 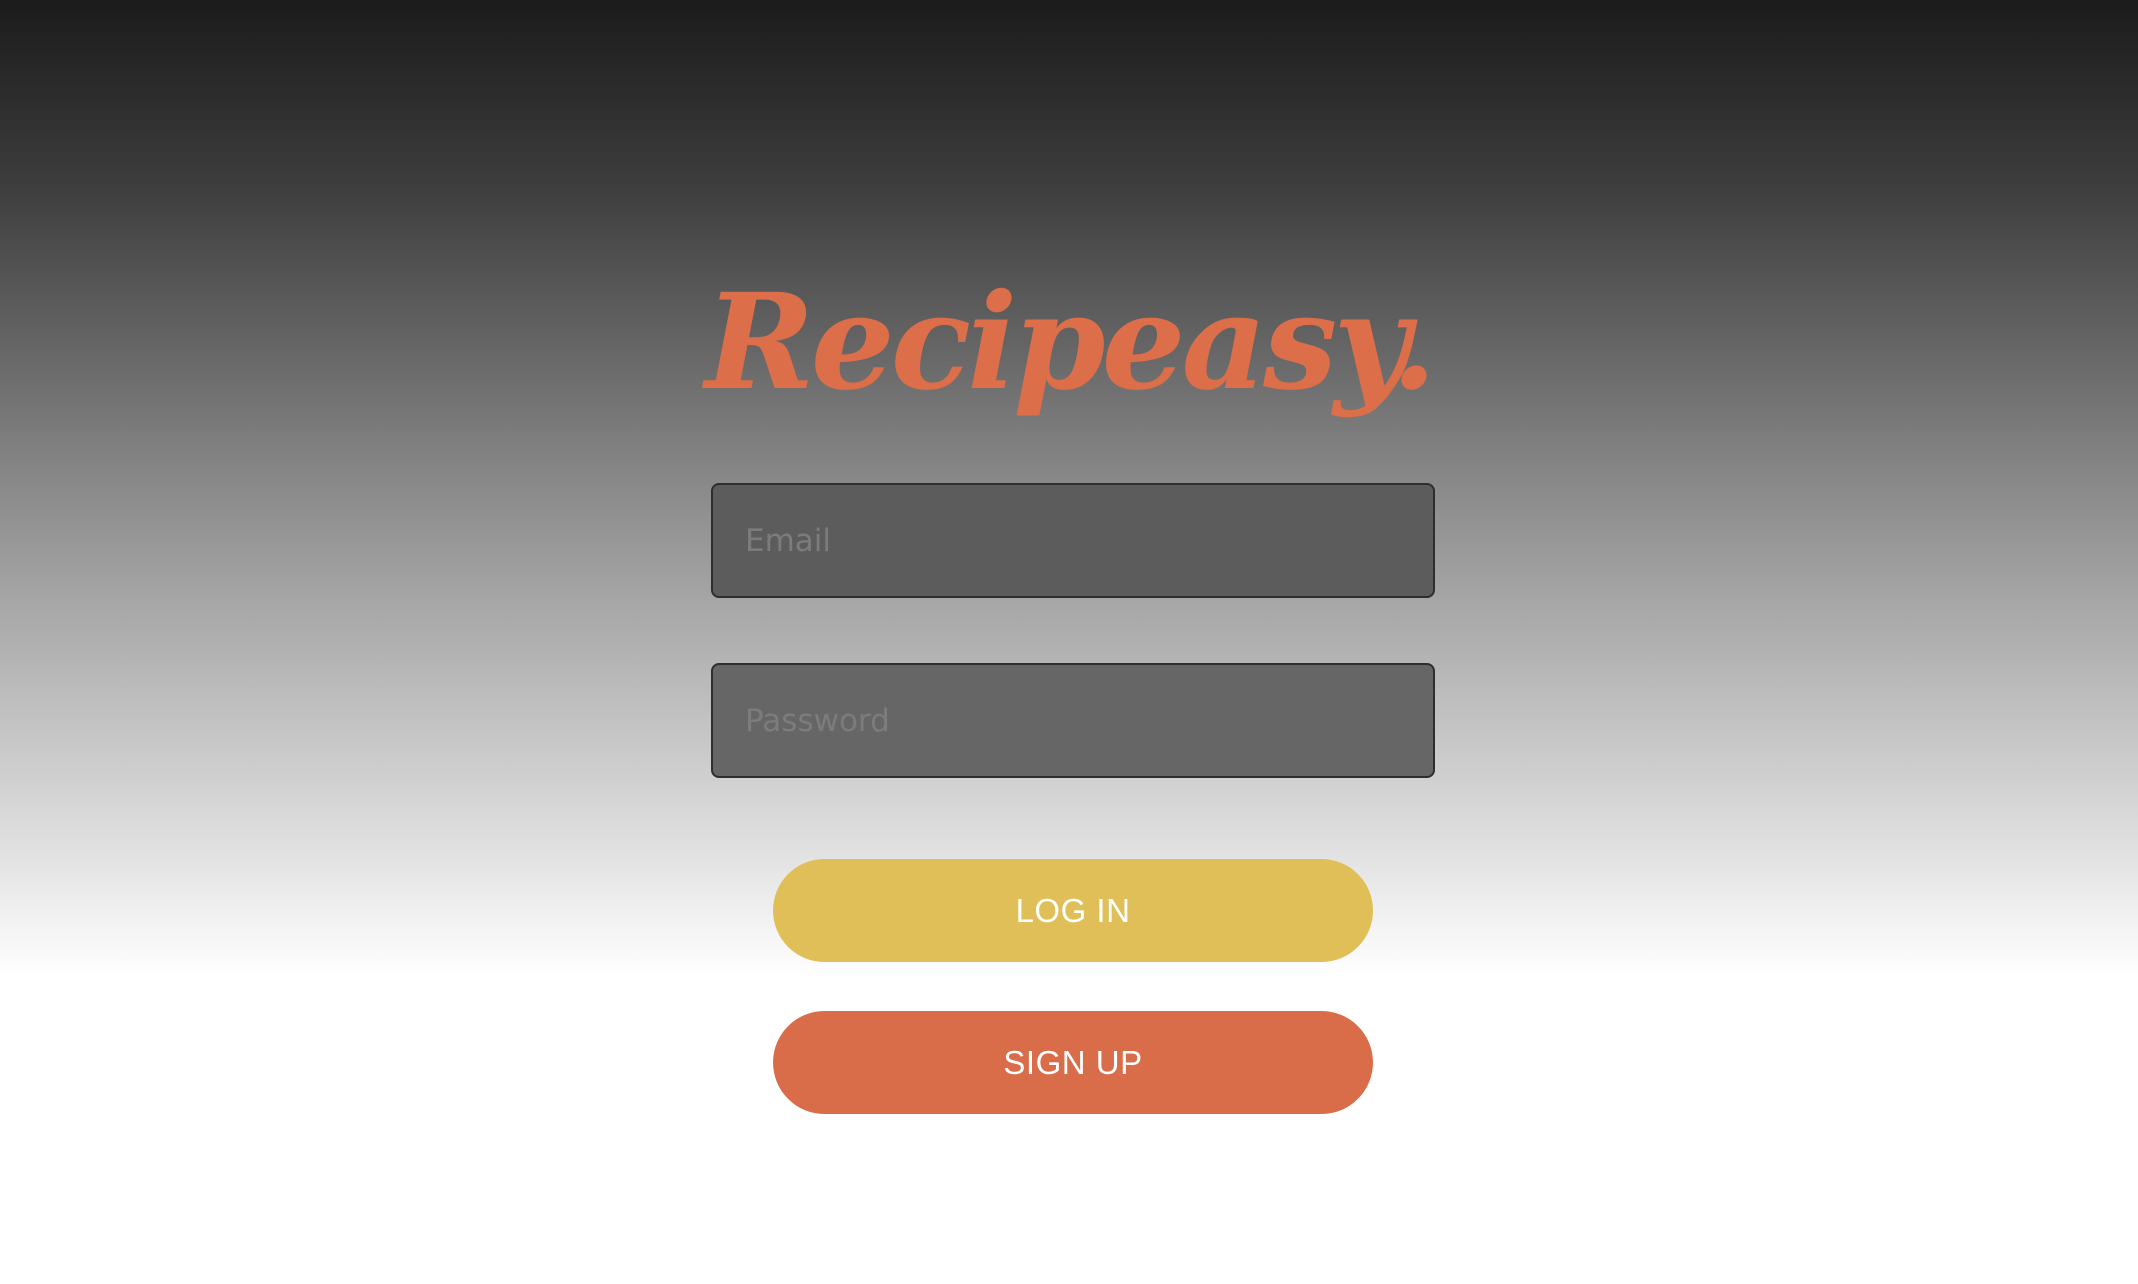 I want to click on login-button: LOG IN, so click(x=1073, y=910).